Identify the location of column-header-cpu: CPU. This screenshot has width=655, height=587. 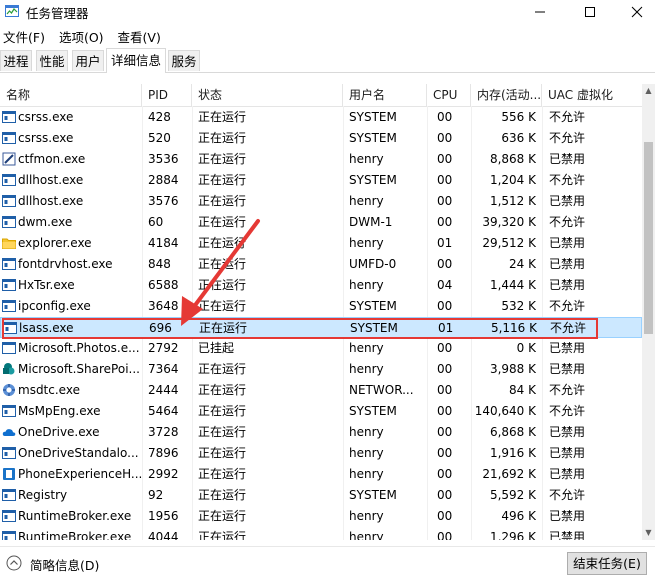
(449, 95).